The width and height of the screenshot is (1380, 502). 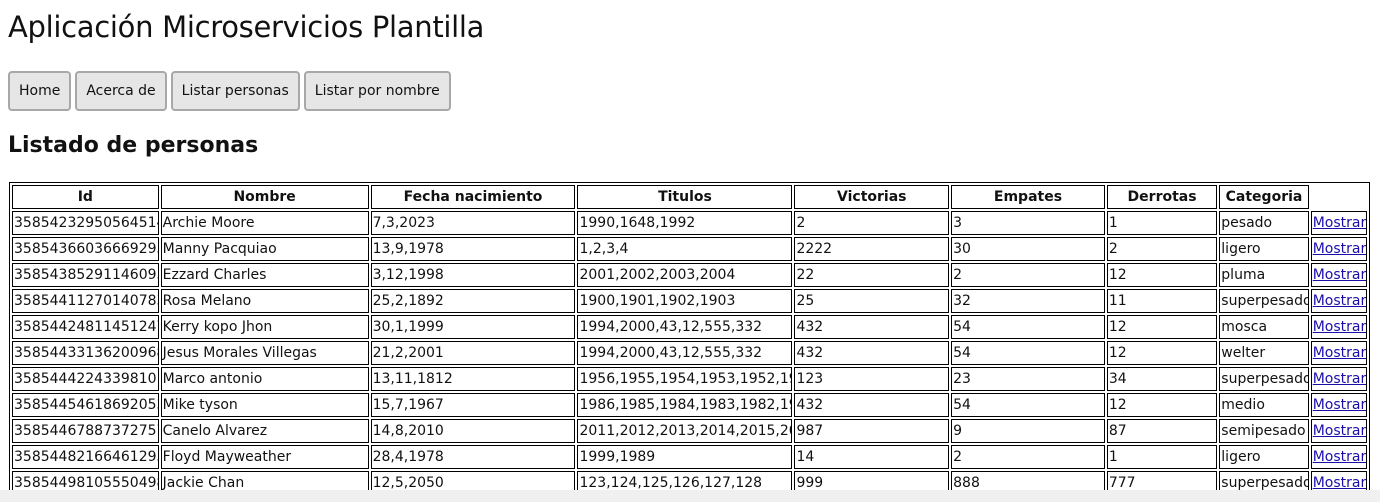 I want to click on table-cell: 123, so click(x=872, y=379).